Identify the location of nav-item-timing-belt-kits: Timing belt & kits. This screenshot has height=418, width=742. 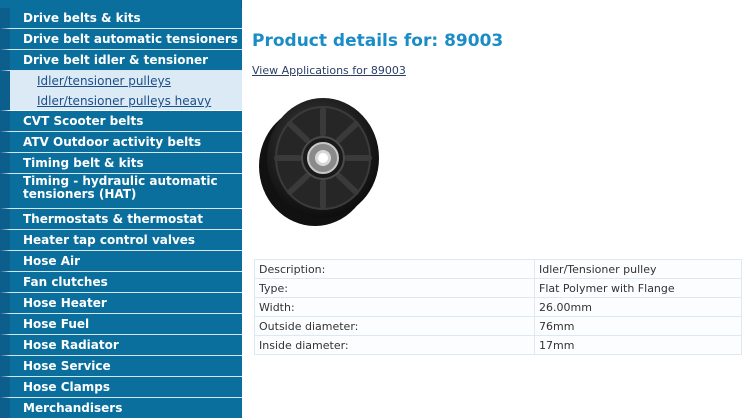
(121, 163).